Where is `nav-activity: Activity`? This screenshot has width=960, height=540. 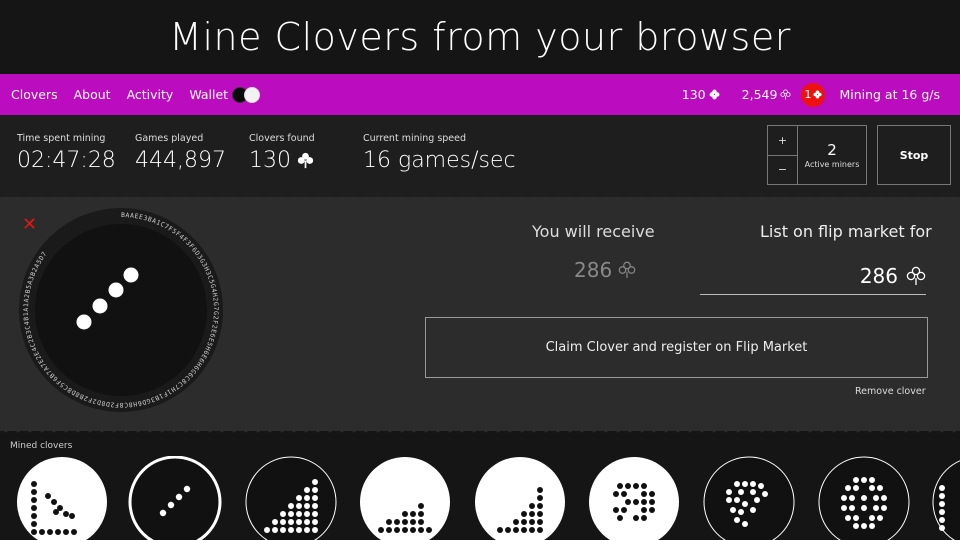
nav-activity: Activity is located at coordinates (150, 94).